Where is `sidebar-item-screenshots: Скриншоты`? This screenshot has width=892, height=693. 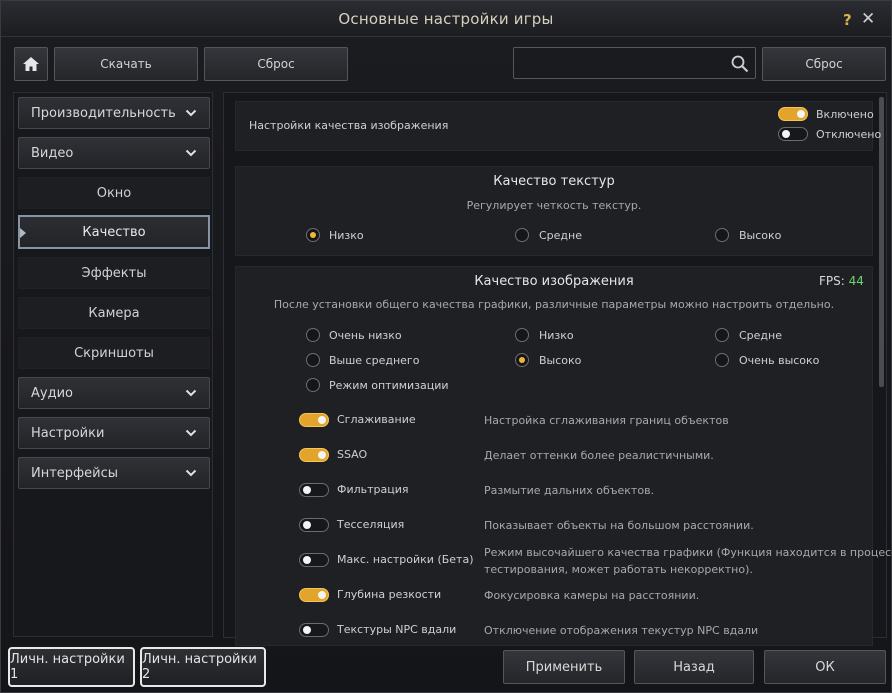
sidebar-item-screenshots: Скриншоты is located at coordinates (114, 353).